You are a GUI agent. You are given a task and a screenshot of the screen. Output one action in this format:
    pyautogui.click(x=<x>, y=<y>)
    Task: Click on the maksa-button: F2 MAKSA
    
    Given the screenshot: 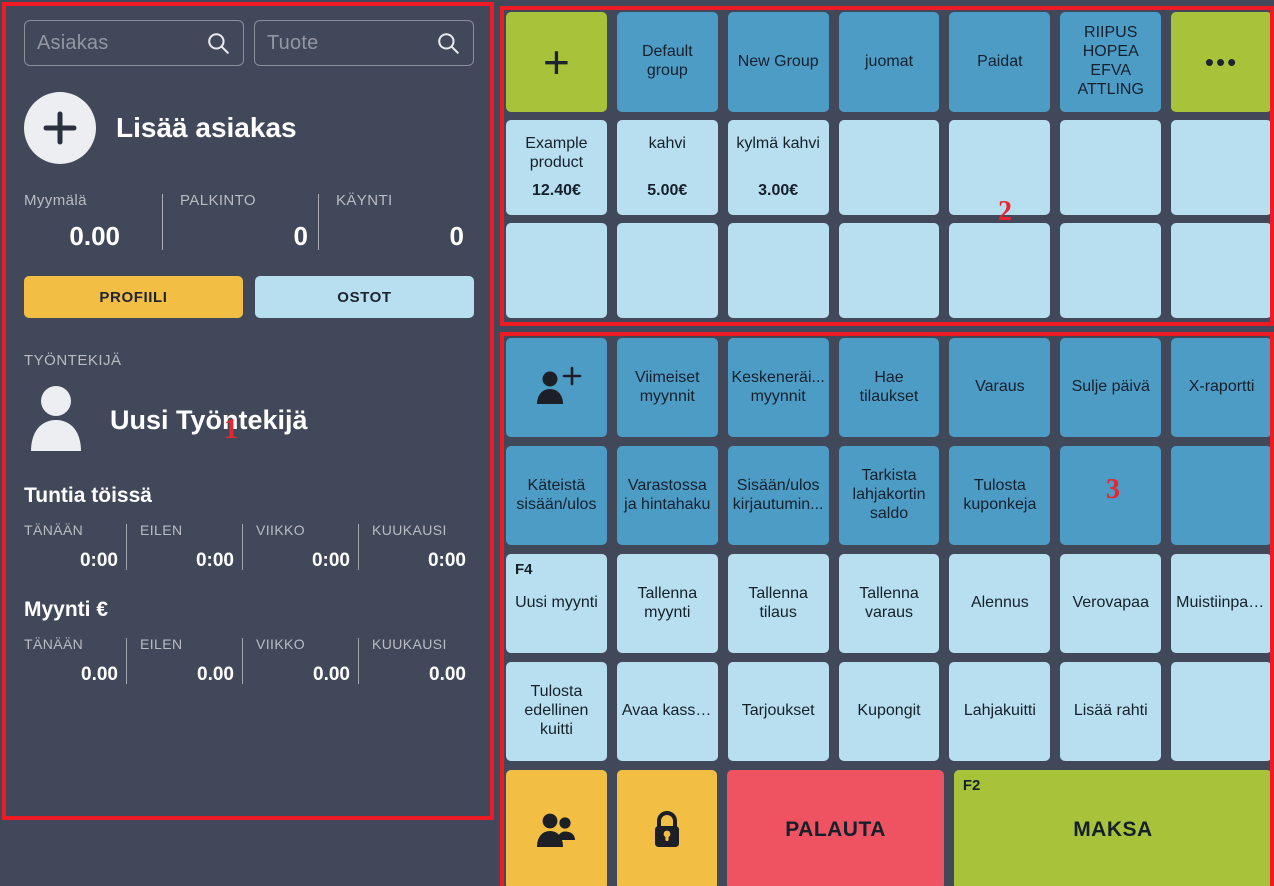 What is the action you would take?
    pyautogui.click(x=1112, y=828)
    